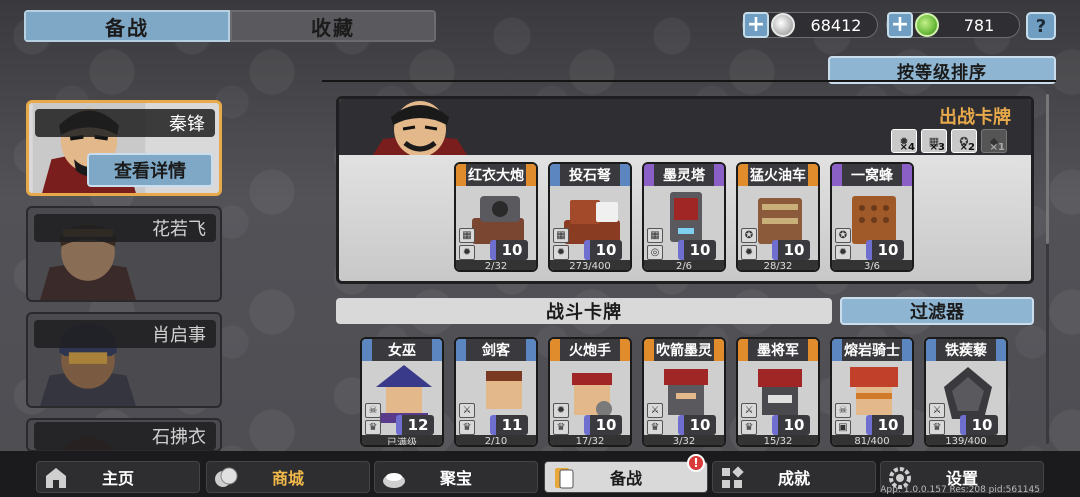 The width and height of the screenshot is (1080, 497). I want to click on multiplier-badge: ▦ ×3, so click(934, 141).